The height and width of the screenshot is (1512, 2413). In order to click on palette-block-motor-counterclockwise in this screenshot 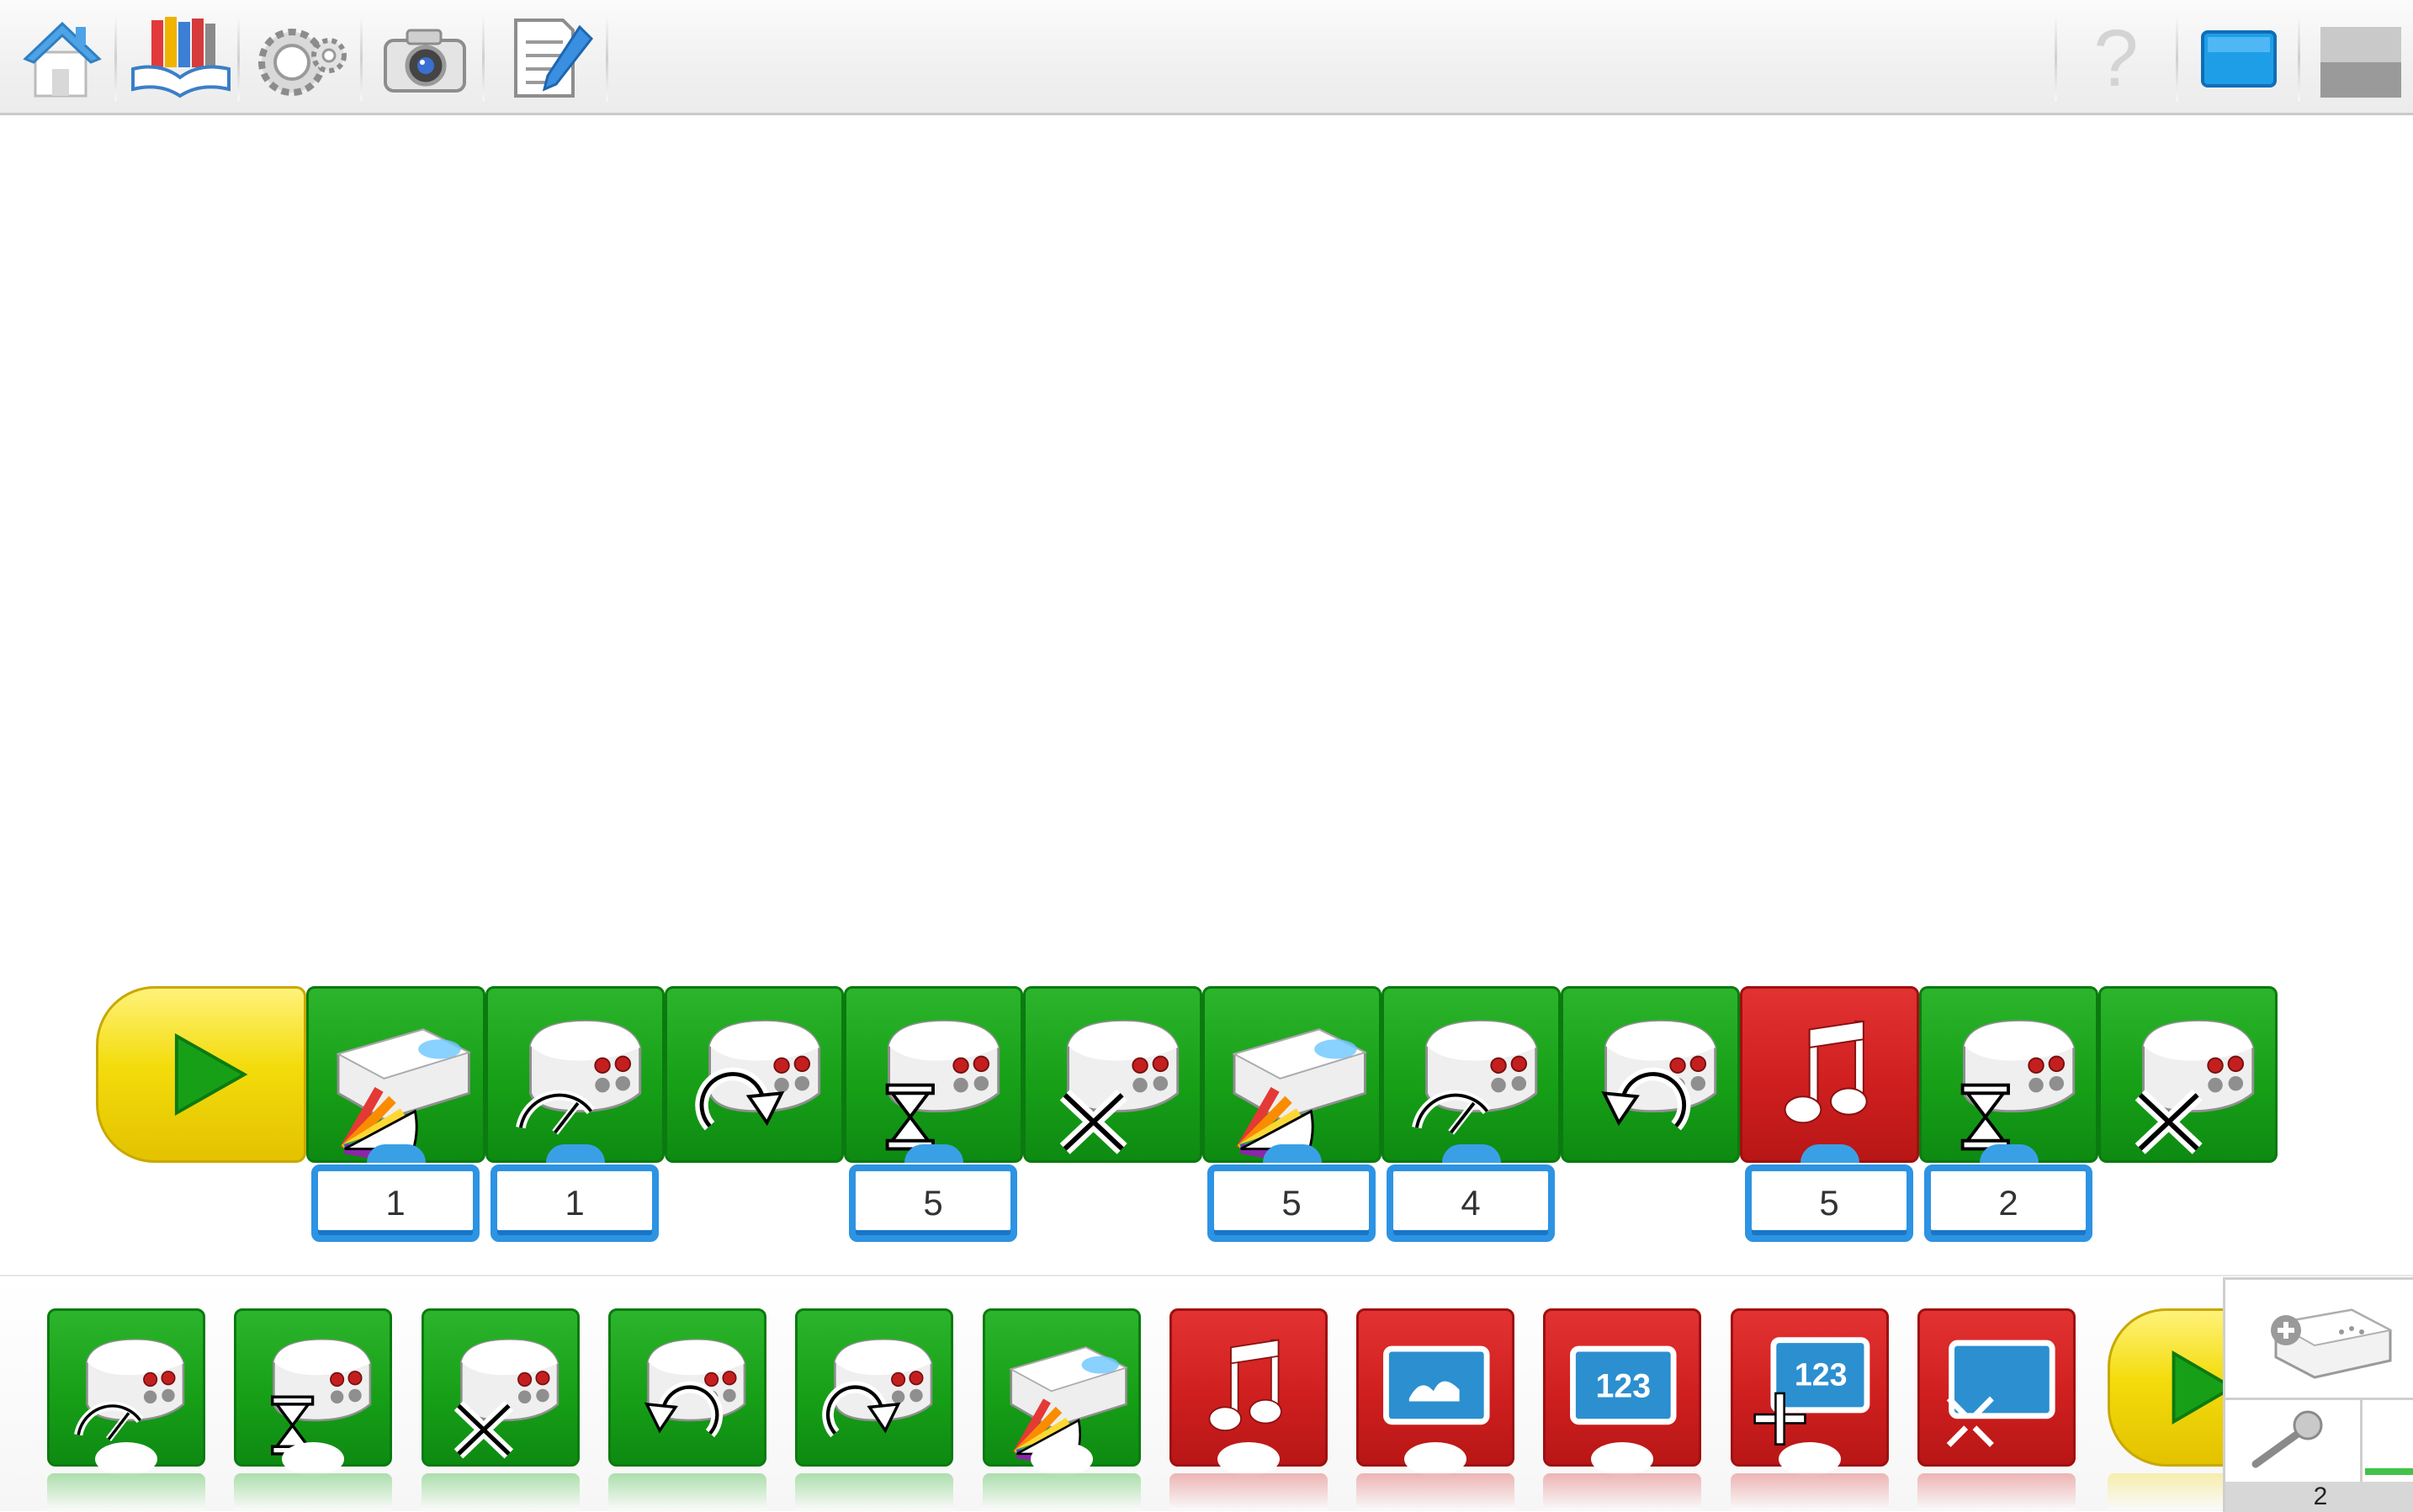, I will do `click(687, 1409)`.